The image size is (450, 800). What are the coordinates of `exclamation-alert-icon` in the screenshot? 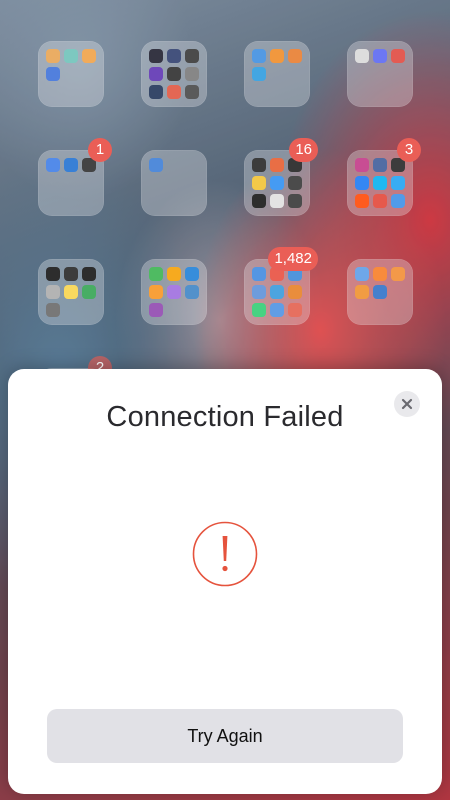 It's located at (225, 554).